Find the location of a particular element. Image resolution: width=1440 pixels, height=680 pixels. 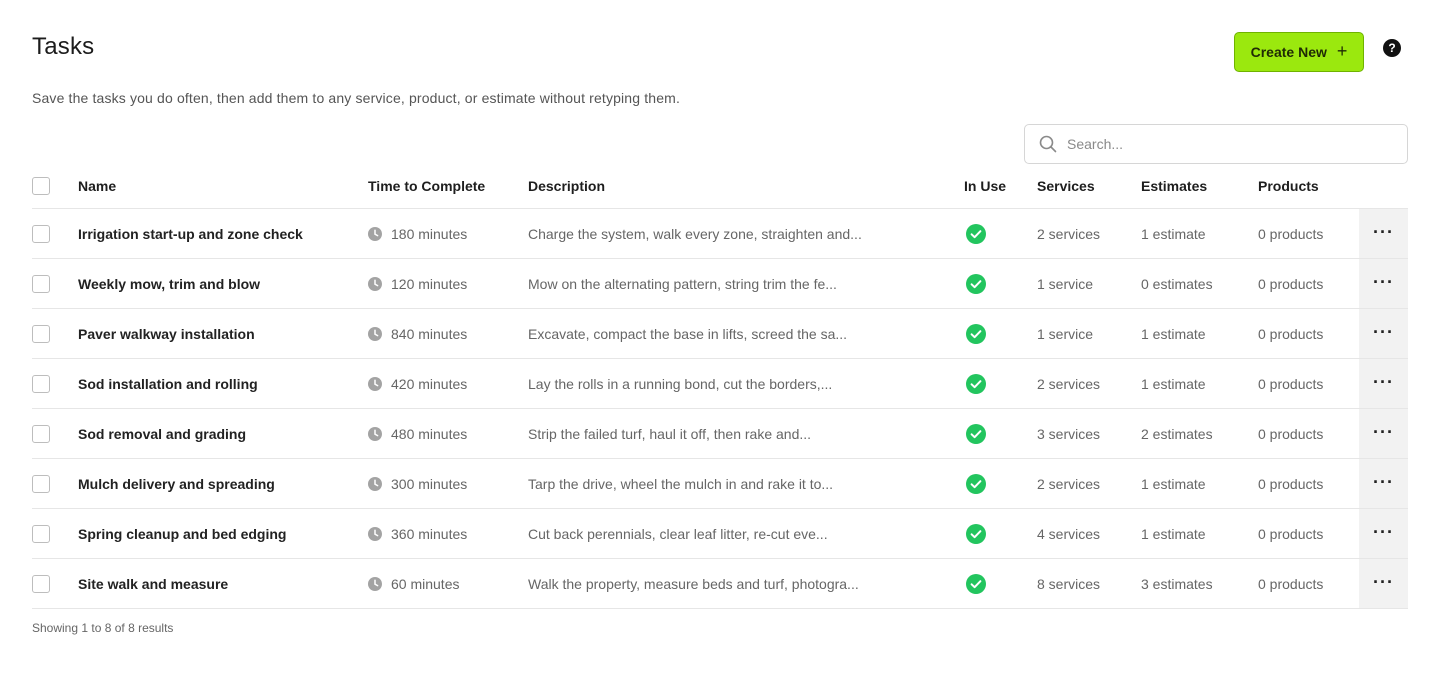

task-time: 840 minutes is located at coordinates (417, 333).